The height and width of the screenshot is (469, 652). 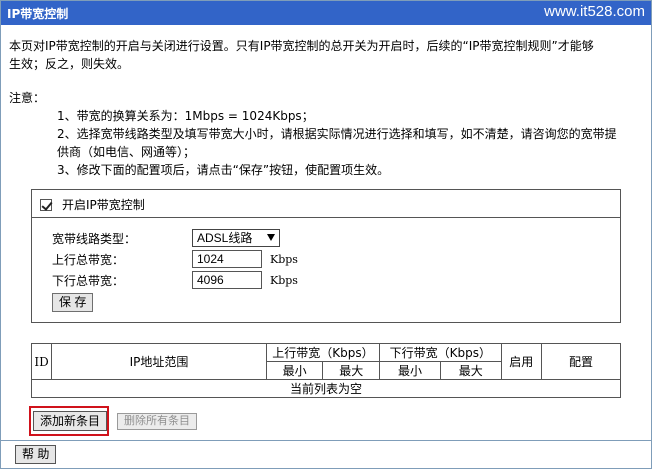 I want to click on enable-checkbox, so click(x=46, y=204).